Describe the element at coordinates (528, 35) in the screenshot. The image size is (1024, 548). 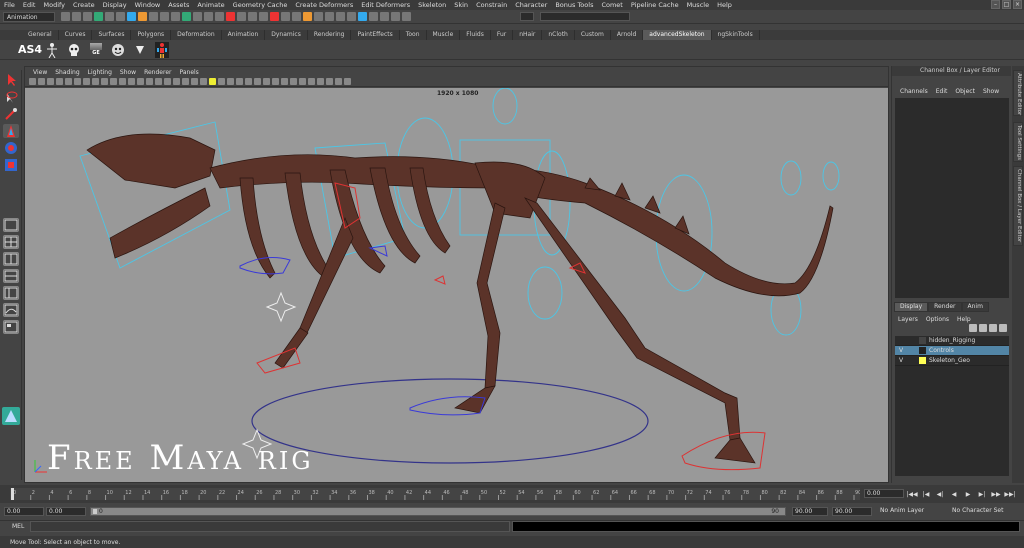
I see `shelf-tab-nhair: nHair` at that location.